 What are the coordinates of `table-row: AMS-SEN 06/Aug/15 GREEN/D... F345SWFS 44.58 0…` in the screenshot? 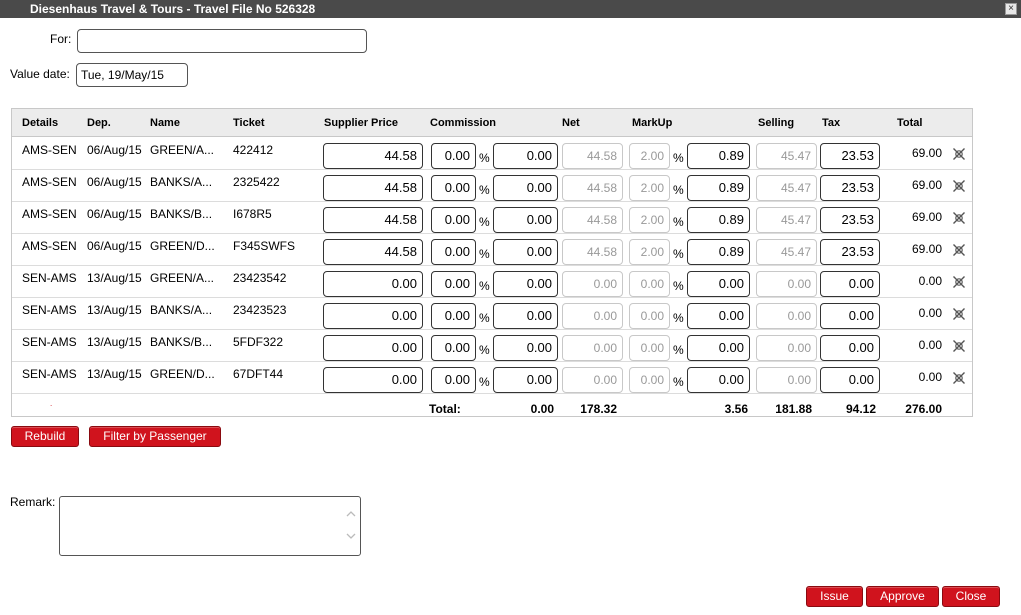 It's located at (492, 250).